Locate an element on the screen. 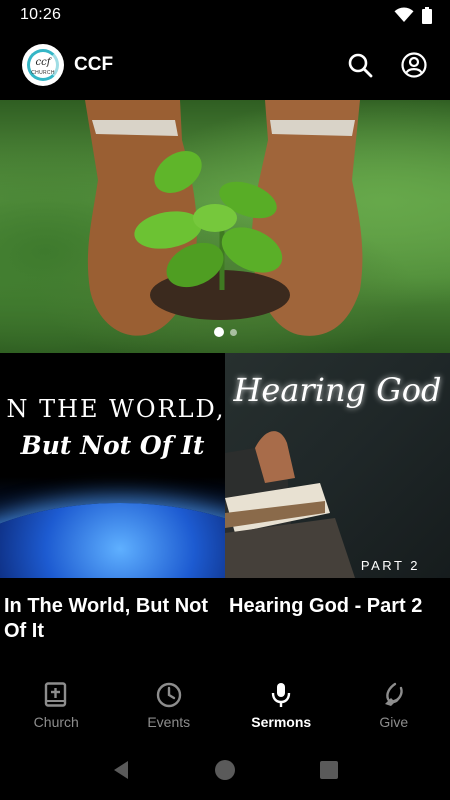 The image size is (450, 800). status-bar: 10:26 is located at coordinates (225, 15).